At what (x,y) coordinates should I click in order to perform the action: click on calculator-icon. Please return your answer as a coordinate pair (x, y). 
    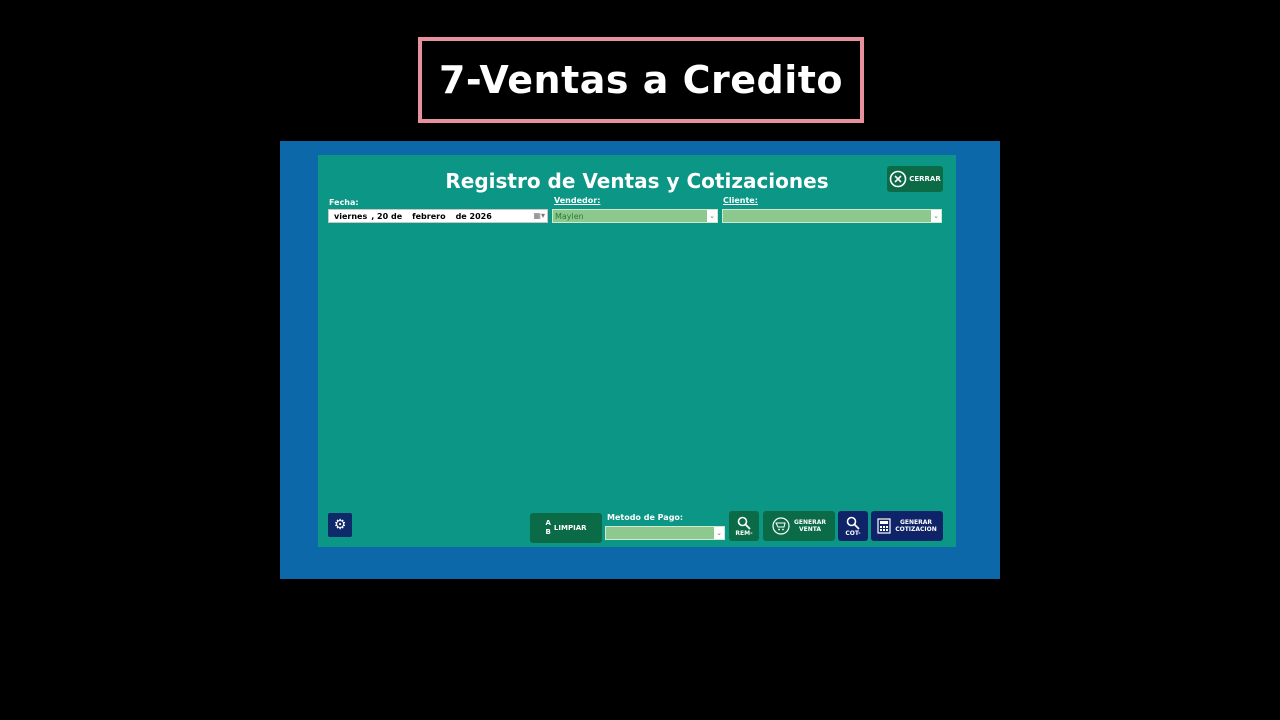
    Looking at the image, I should click on (884, 526).